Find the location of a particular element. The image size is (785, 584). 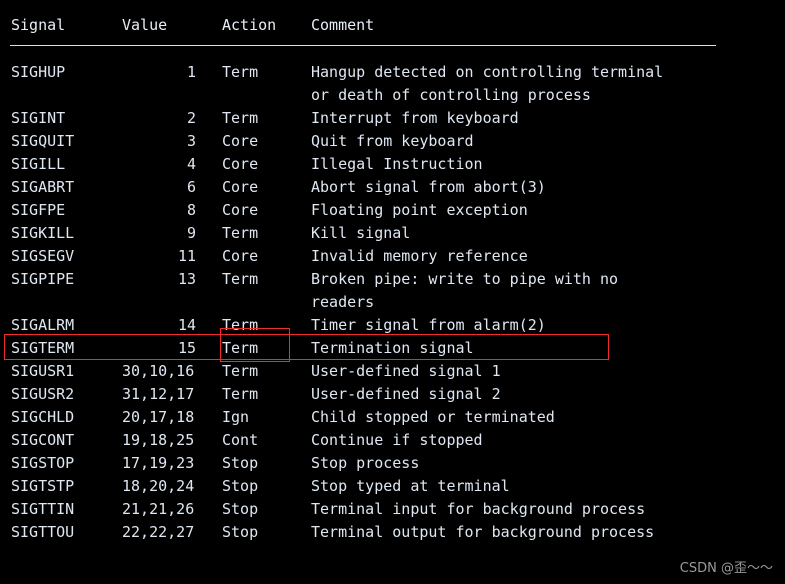

signal-comment-sigpipe: Broken pipe: write to pipe with no is located at coordinates (465, 279).